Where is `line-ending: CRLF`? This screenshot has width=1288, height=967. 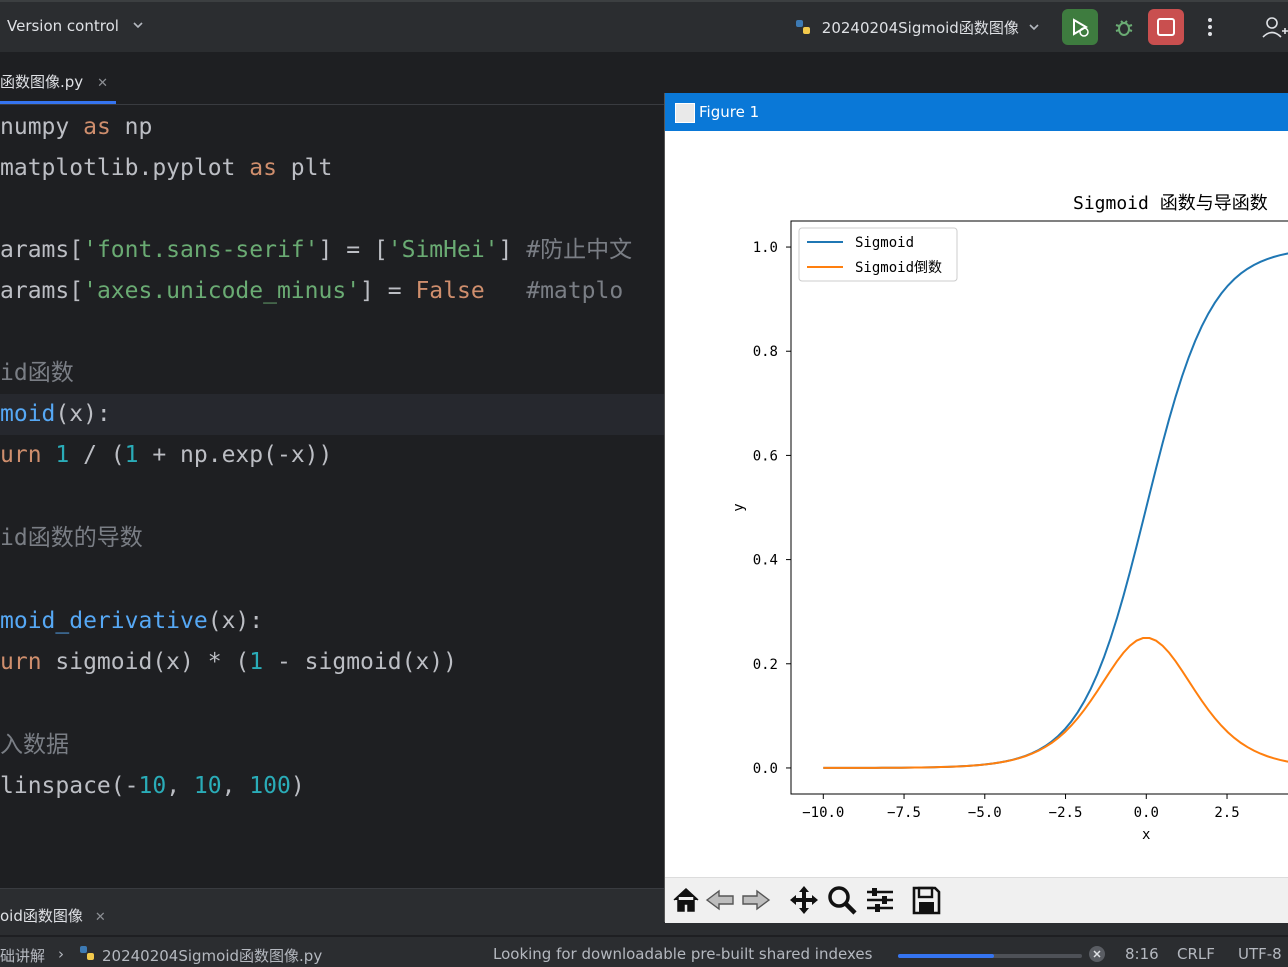
line-ending: CRLF is located at coordinates (1196, 954).